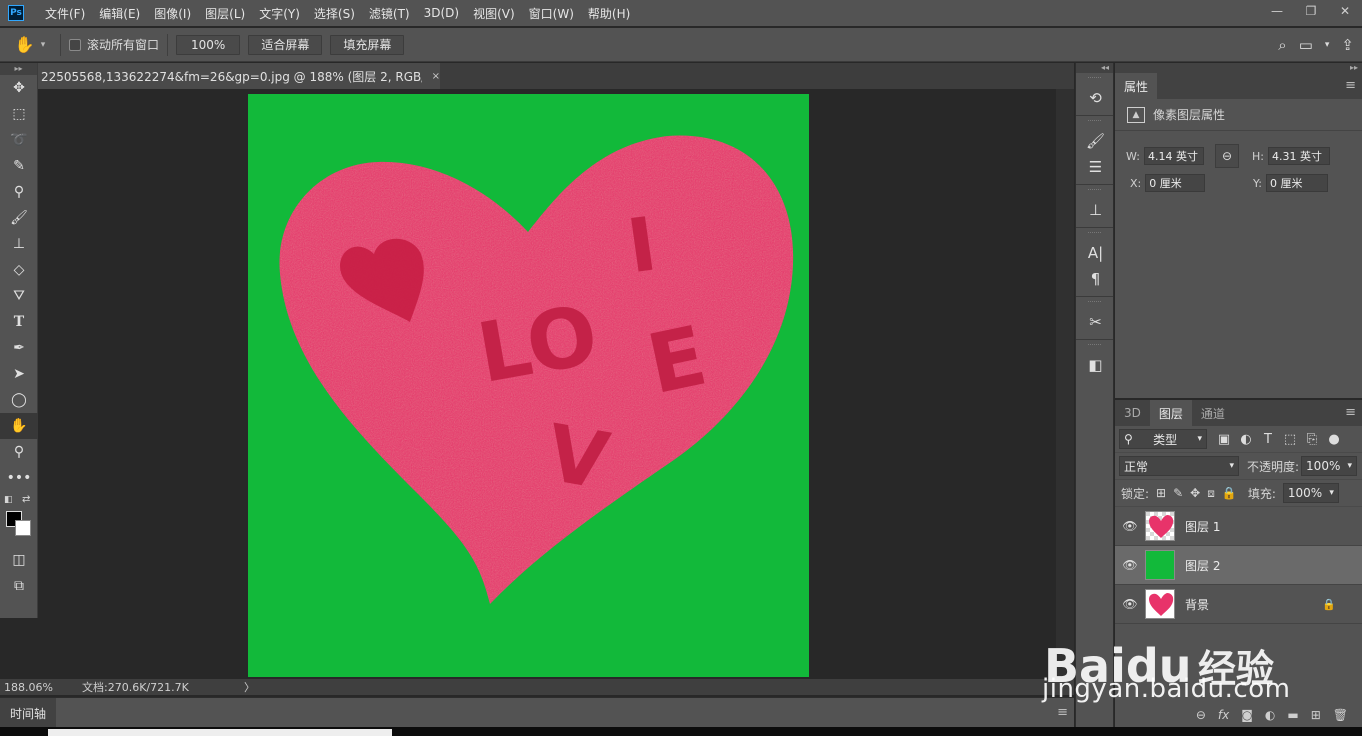 The width and height of the screenshot is (1362, 736). What do you see at coordinates (1095, 253) in the screenshot?
I see `character-icon: A|` at bounding box center [1095, 253].